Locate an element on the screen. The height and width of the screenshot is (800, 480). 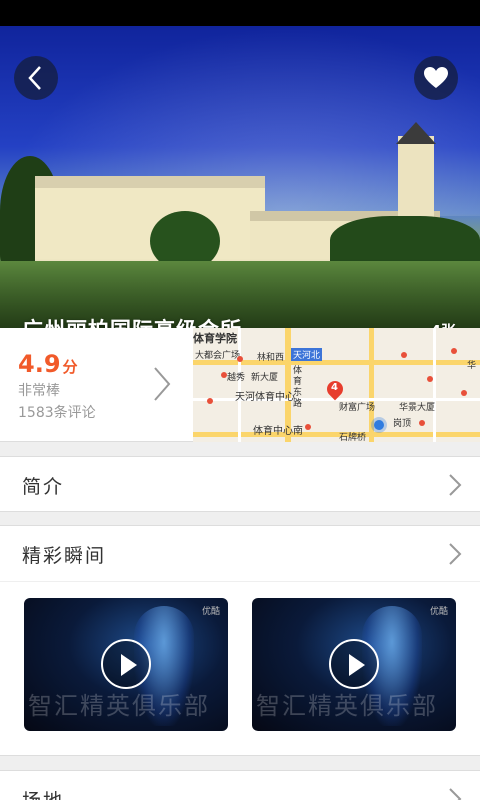
map-label: 体育学院 is located at coordinates (215, 338).